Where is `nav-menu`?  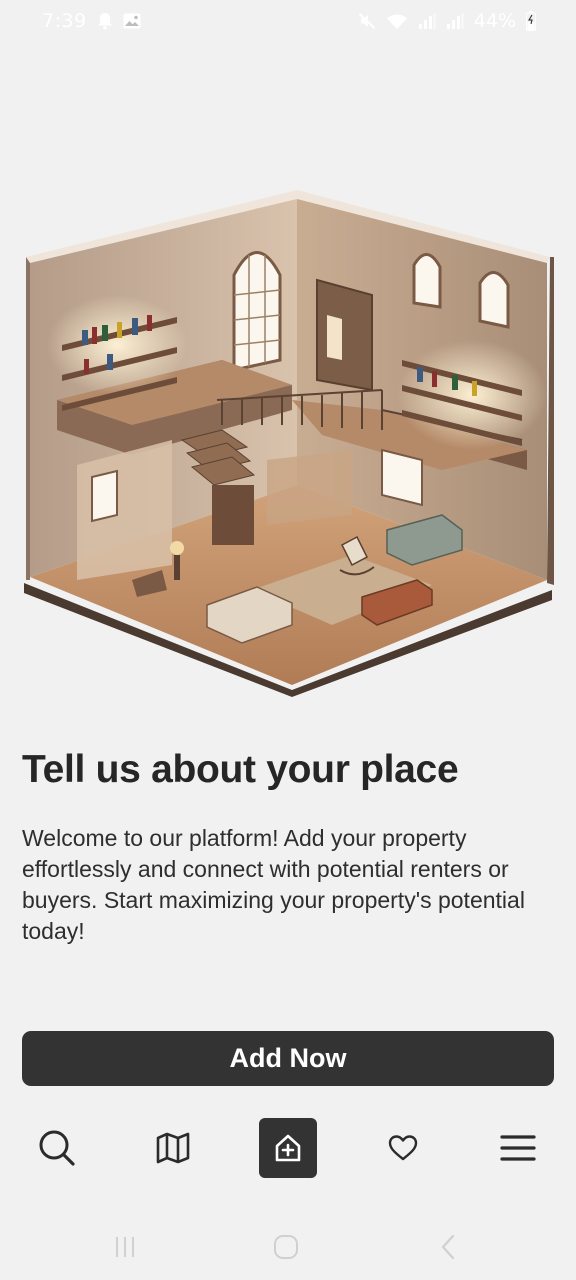
nav-menu is located at coordinates (518, 1148).